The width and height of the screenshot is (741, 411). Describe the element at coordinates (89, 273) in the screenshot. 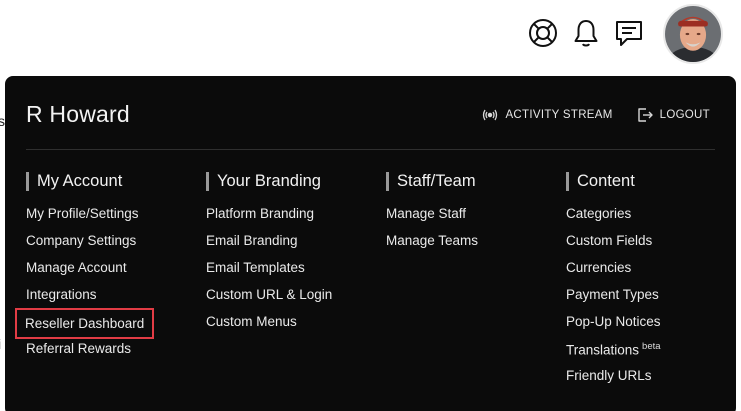

I see `menu-item-manage-account: Manage Account` at that location.